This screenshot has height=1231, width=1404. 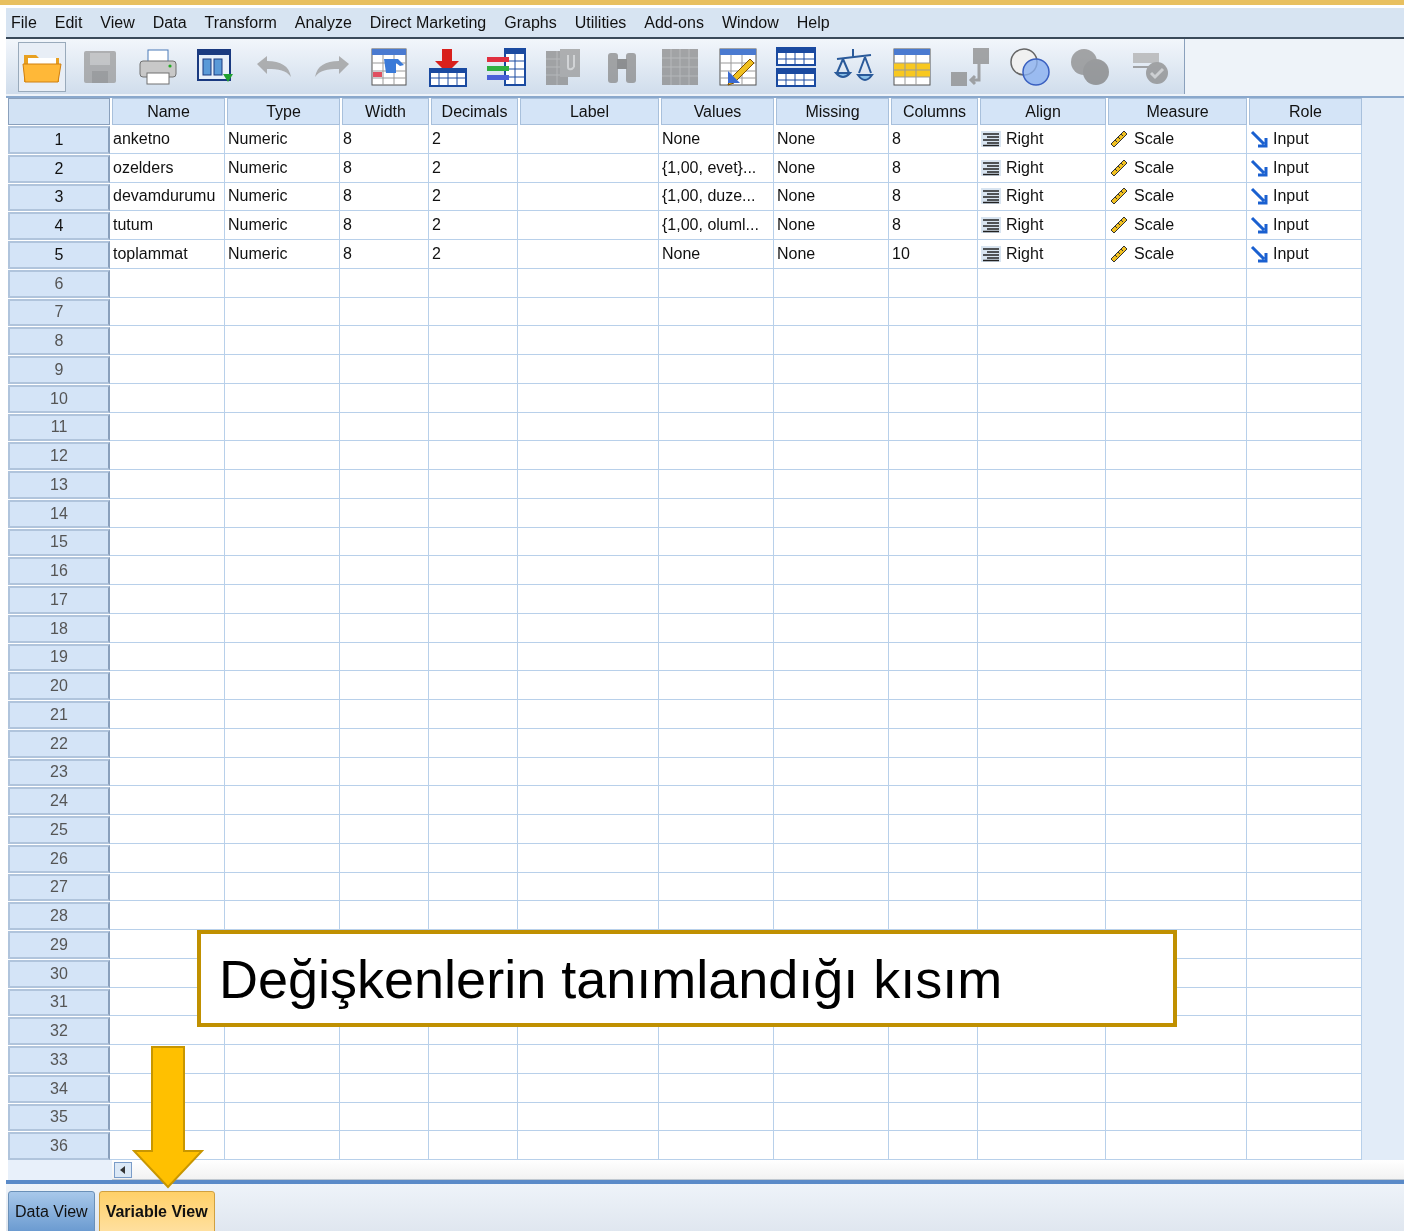 What do you see at coordinates (1043, 111) in the screenshot?
I see `column-header: Align` at bounding box center [1043, 111].